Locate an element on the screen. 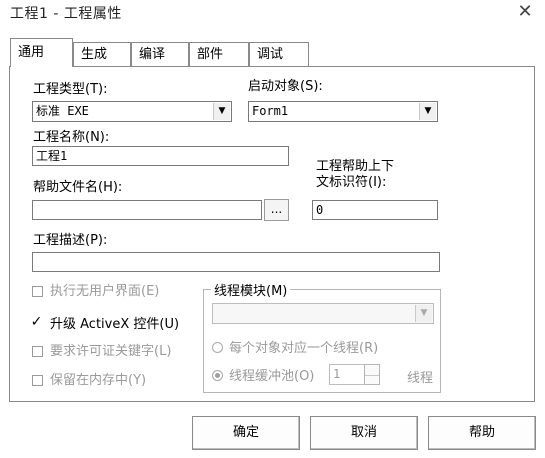 This screenshot has width=545, height=458. ok-button-label: 确定 is located at coordinates (245, 432).